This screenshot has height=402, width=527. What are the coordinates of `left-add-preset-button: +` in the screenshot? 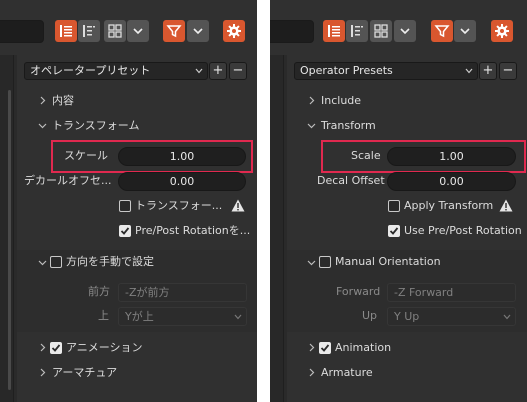 It's located at (218, 71).